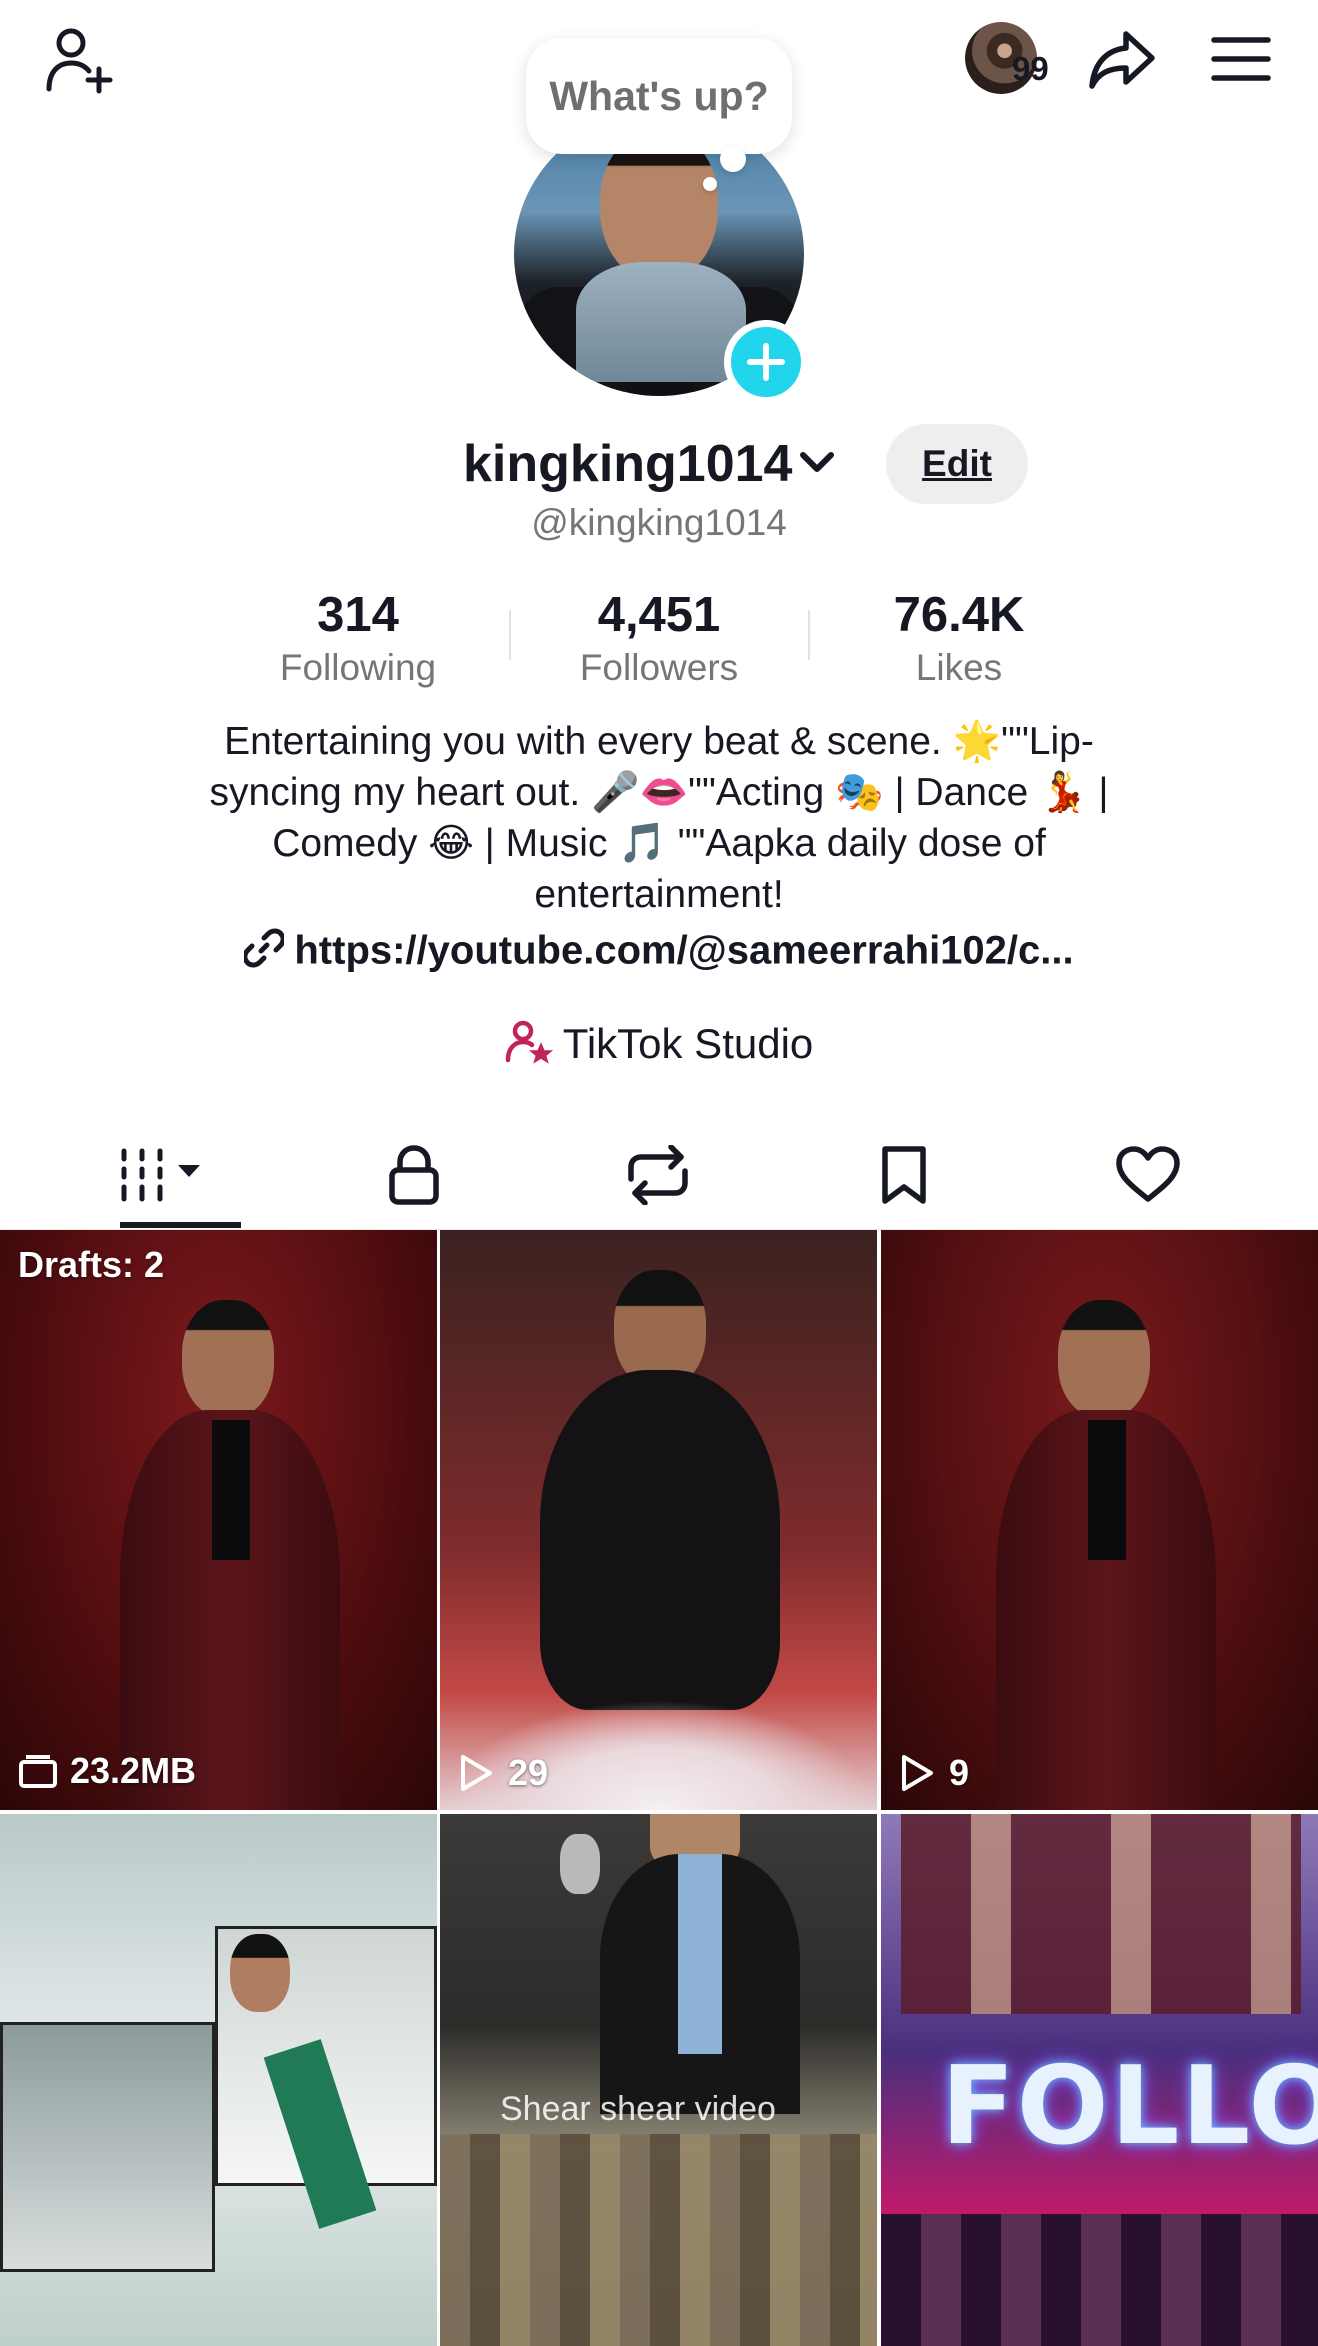 This screenshot has width=1318, height=2346. Describe the element at coordinates (688, 1044) in the screenshot. I see `studio-label: TikTok Studio` at that location.